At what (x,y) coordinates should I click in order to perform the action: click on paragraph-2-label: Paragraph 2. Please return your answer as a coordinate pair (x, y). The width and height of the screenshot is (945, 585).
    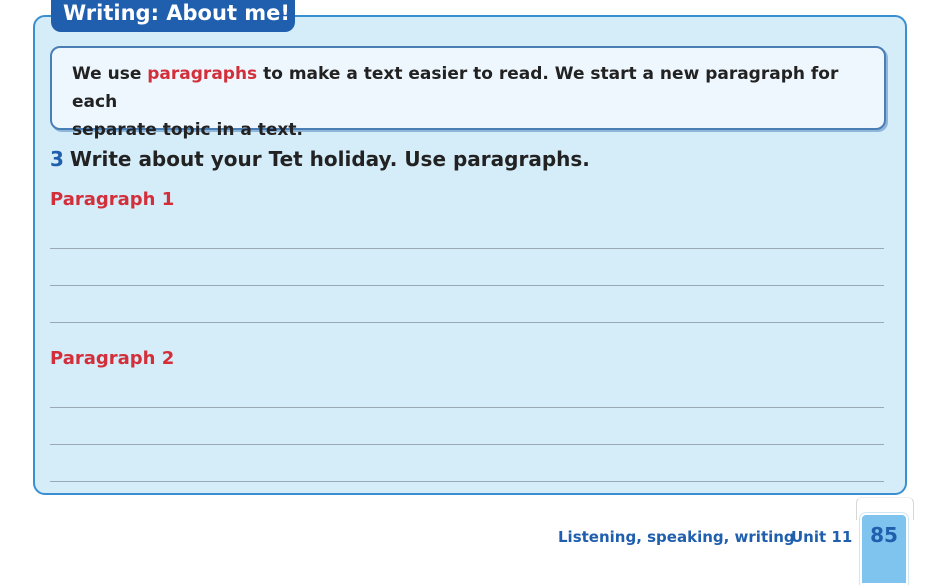
    Looking at the image, I should click on (112, 358).